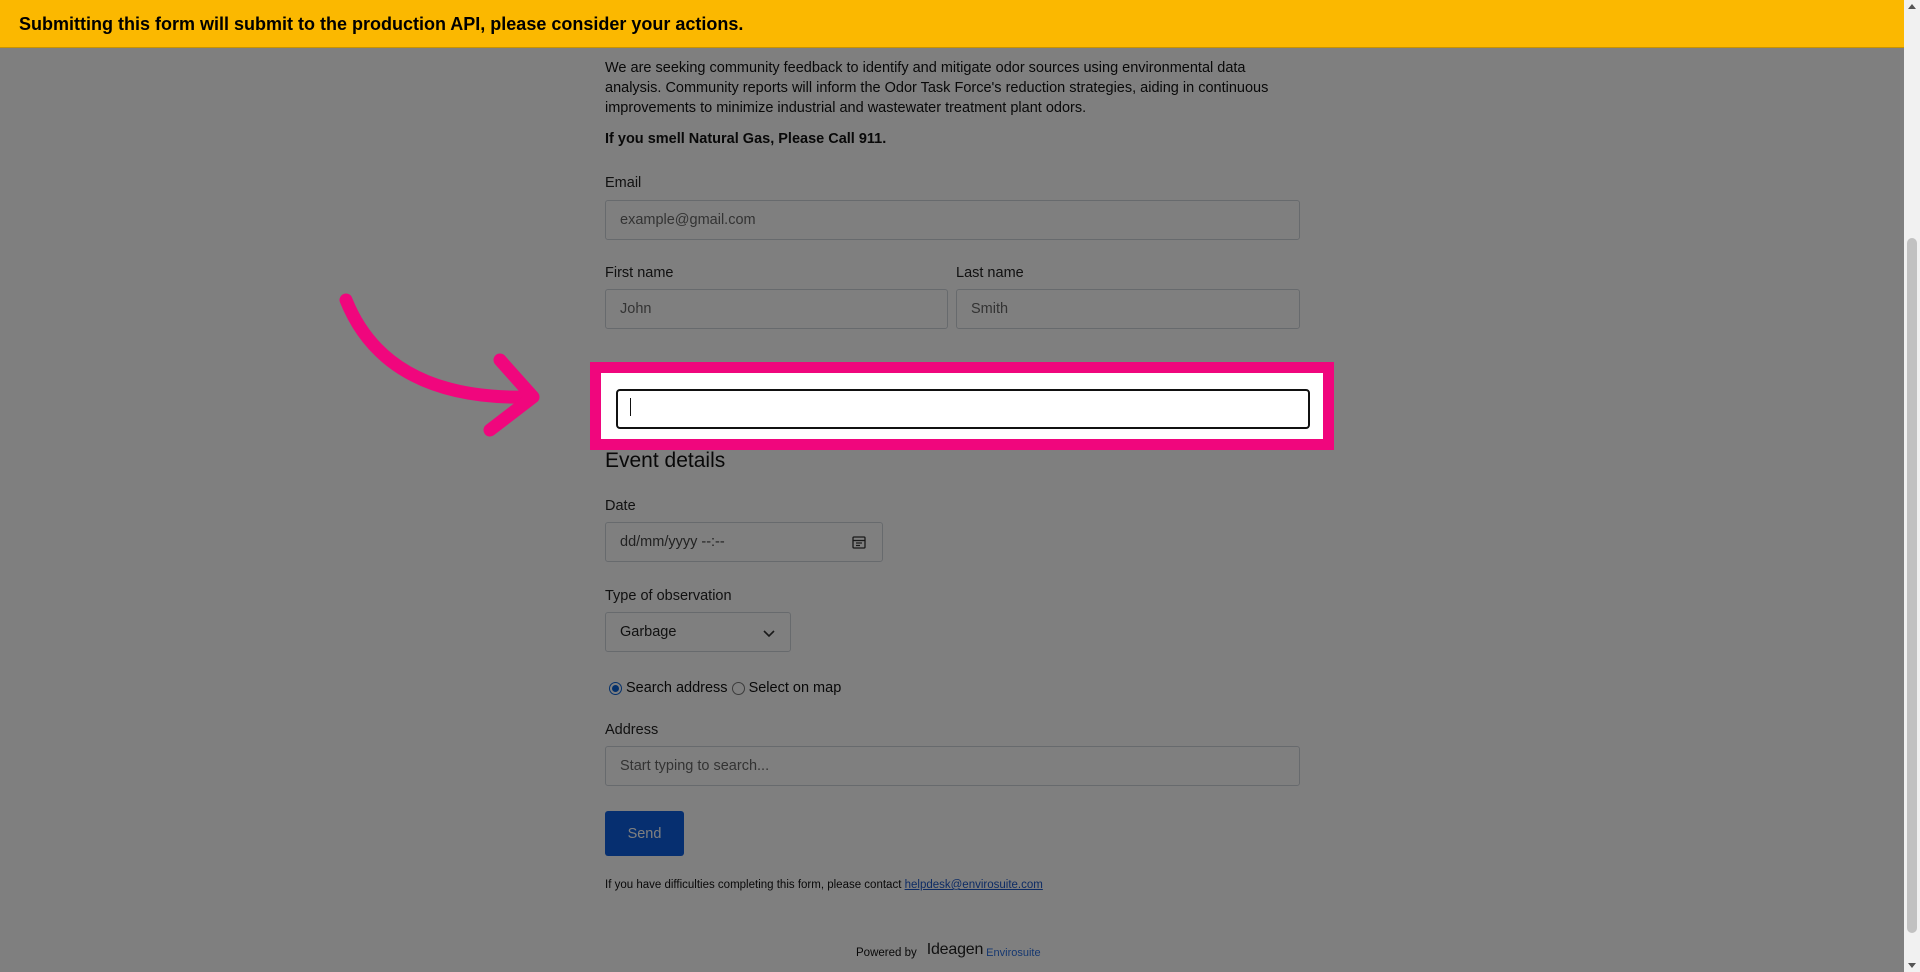 This screenshot has width=1920, height=972. Describe the element at coordinates (1912, 585) in the screenshot. I see `scrollbar-thumb` at that location.